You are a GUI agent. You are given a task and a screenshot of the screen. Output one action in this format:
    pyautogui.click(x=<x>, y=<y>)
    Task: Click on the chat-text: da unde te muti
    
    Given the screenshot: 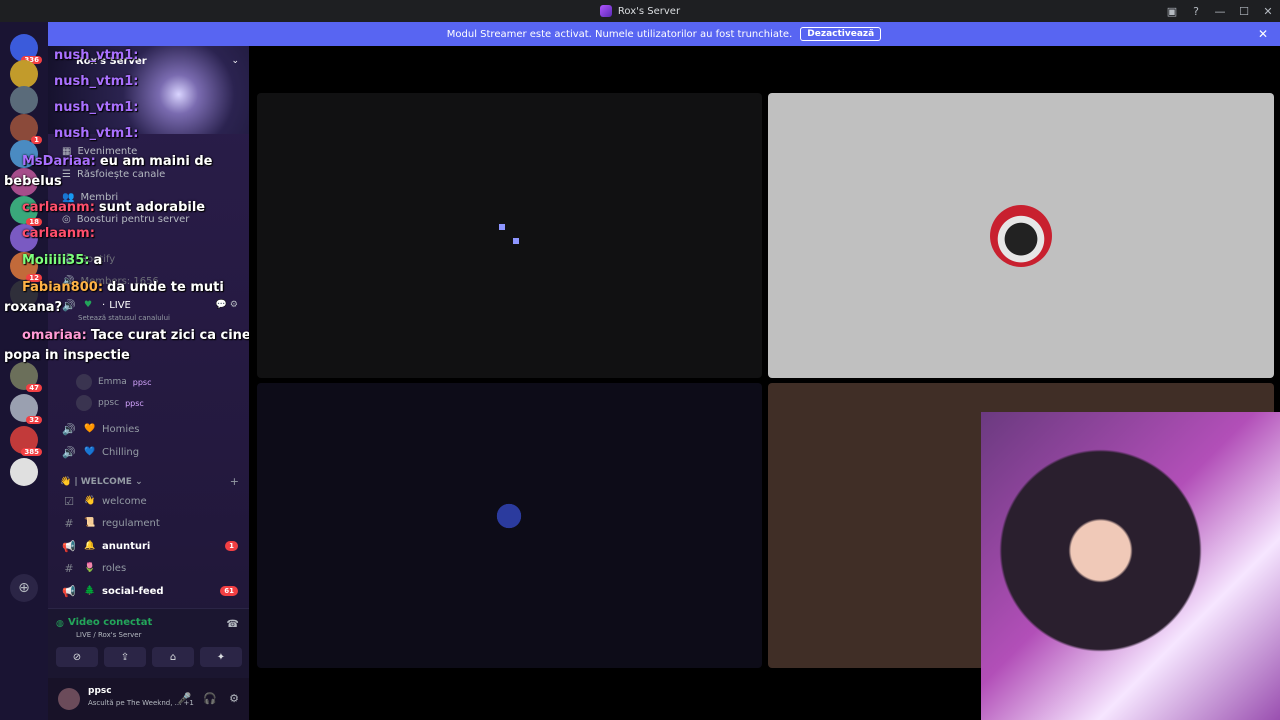 What is the action you would take?
    pyautogui.click(x=165, y=287)
    